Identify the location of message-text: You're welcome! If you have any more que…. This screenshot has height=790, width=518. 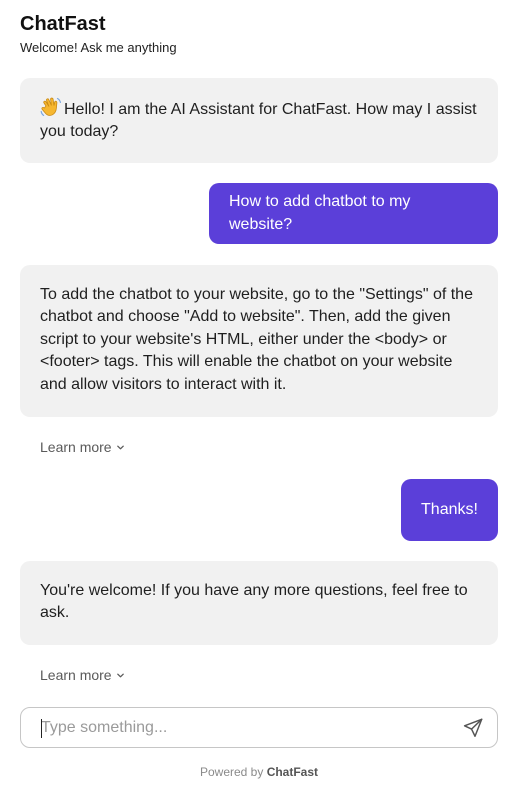
(254, 602).